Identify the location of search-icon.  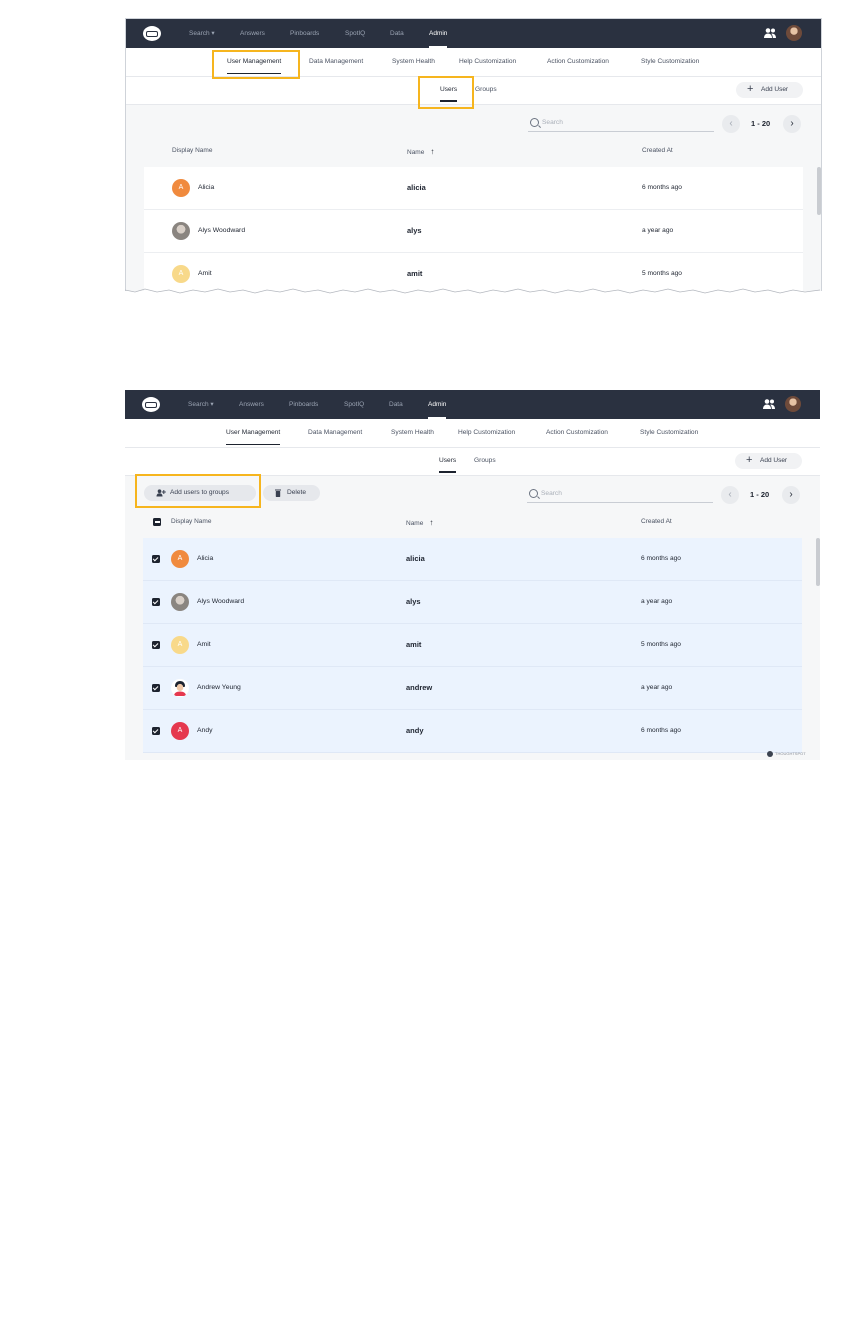
(534, 122).